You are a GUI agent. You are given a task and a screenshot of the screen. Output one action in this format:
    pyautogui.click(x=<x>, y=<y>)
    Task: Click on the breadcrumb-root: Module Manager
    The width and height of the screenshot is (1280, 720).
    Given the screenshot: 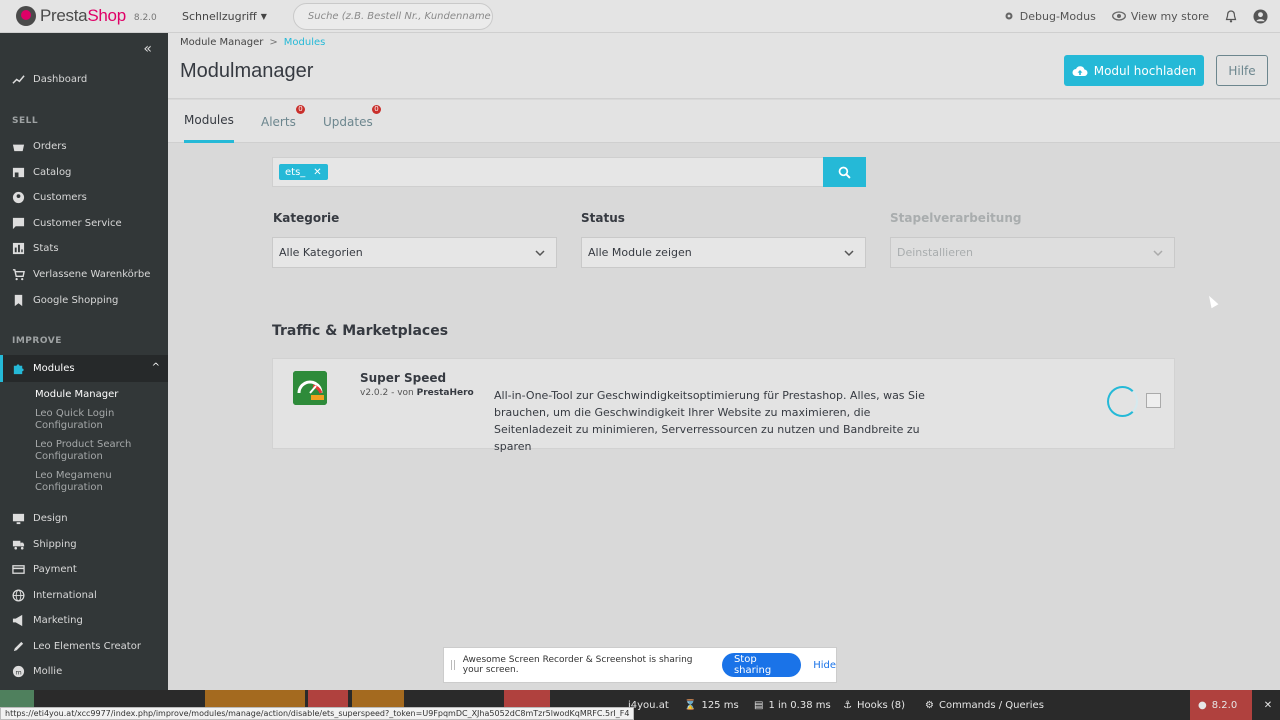 What is the action you would take?
    pyautogui.click(x=221, y=42)
    